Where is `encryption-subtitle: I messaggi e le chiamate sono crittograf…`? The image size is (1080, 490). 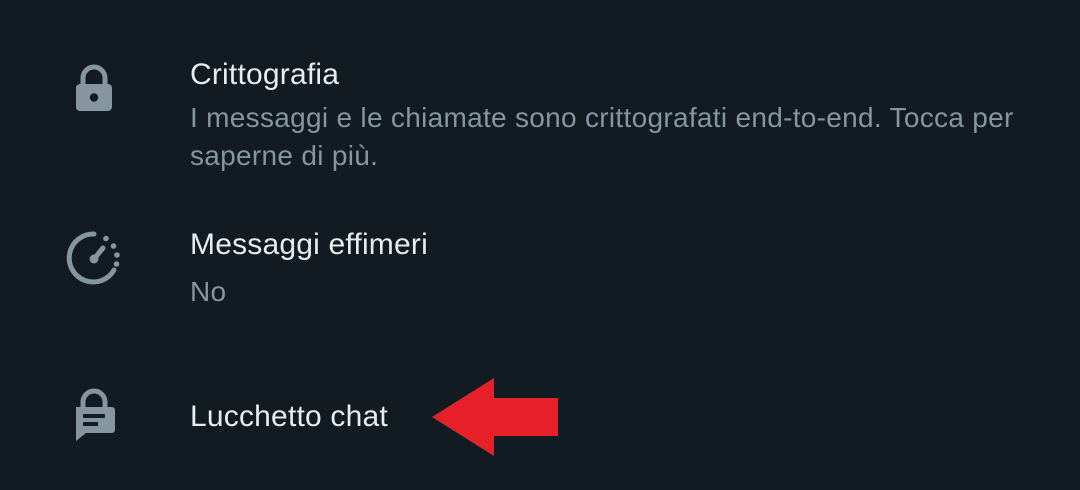
encryption-subtitle: I messaggi e le chiamate sono crittograf… is located at coordinates (602, 136).